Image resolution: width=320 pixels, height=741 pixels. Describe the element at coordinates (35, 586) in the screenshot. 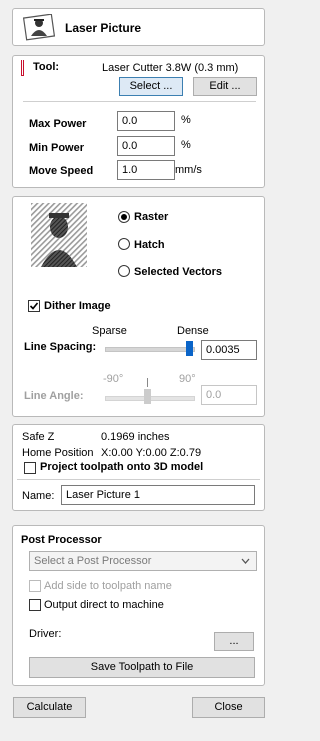

I see `add-side-checkbox` at that location.